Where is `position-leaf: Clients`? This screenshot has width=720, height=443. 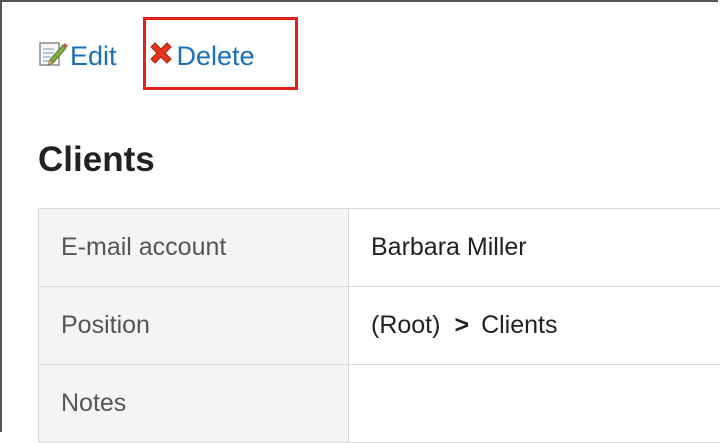
position-leaf: Clients is located at coordinates (519, 325).